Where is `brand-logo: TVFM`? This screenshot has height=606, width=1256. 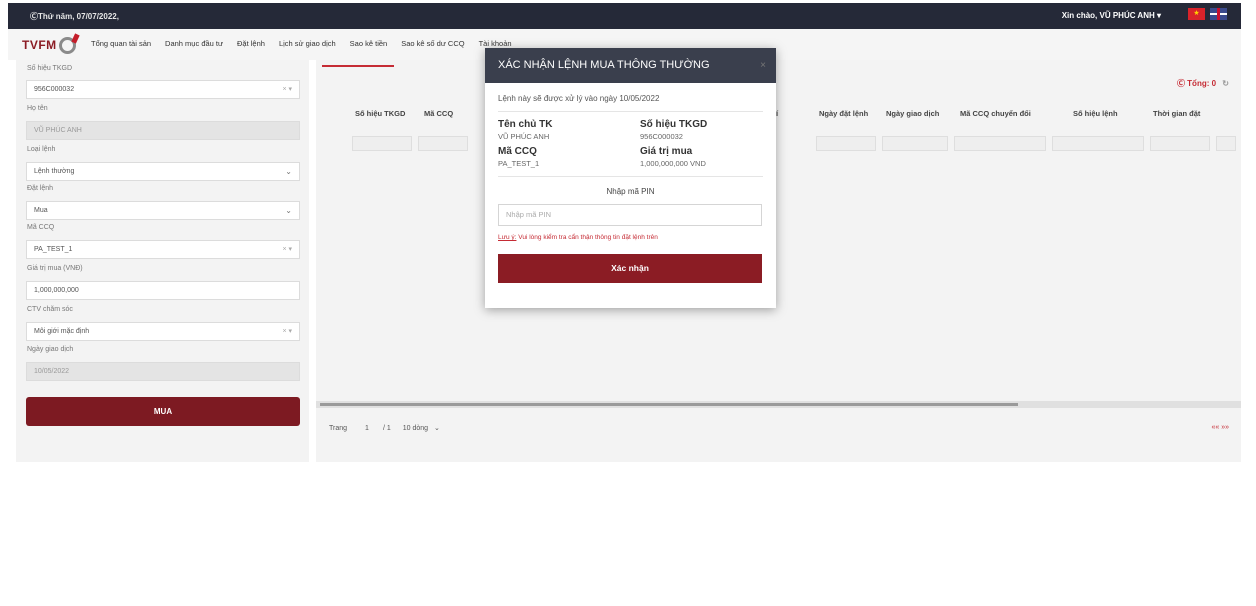
brand-logo: TVFM is located at coordinates (49, 45).